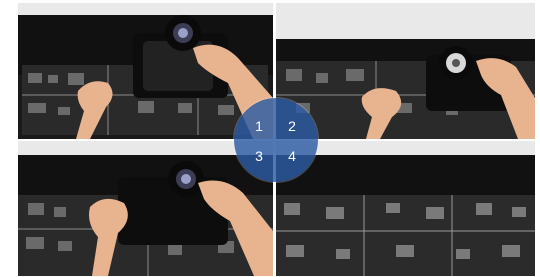 This screenshot has width=540, height=277. I want to click on step-number-badge: 1 2 3 4, so click(276, 140).